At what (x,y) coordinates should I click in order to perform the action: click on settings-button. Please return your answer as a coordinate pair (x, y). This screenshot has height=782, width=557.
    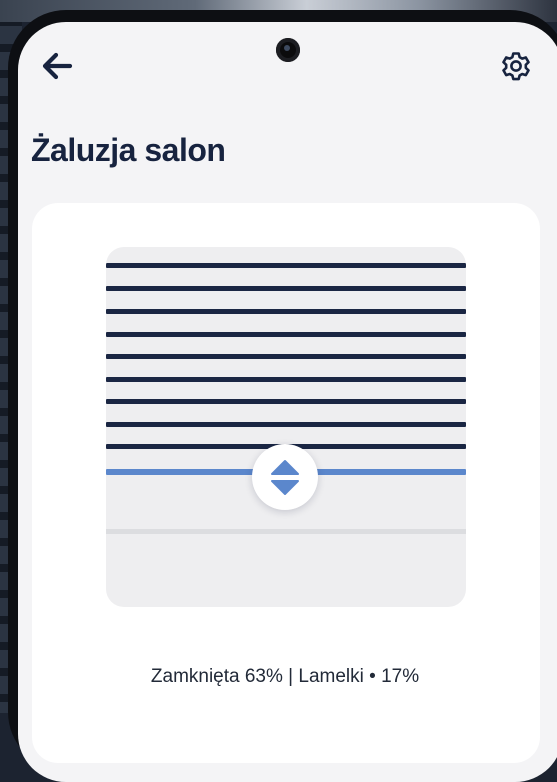
    Looking at the image, I should click on (516, 66).